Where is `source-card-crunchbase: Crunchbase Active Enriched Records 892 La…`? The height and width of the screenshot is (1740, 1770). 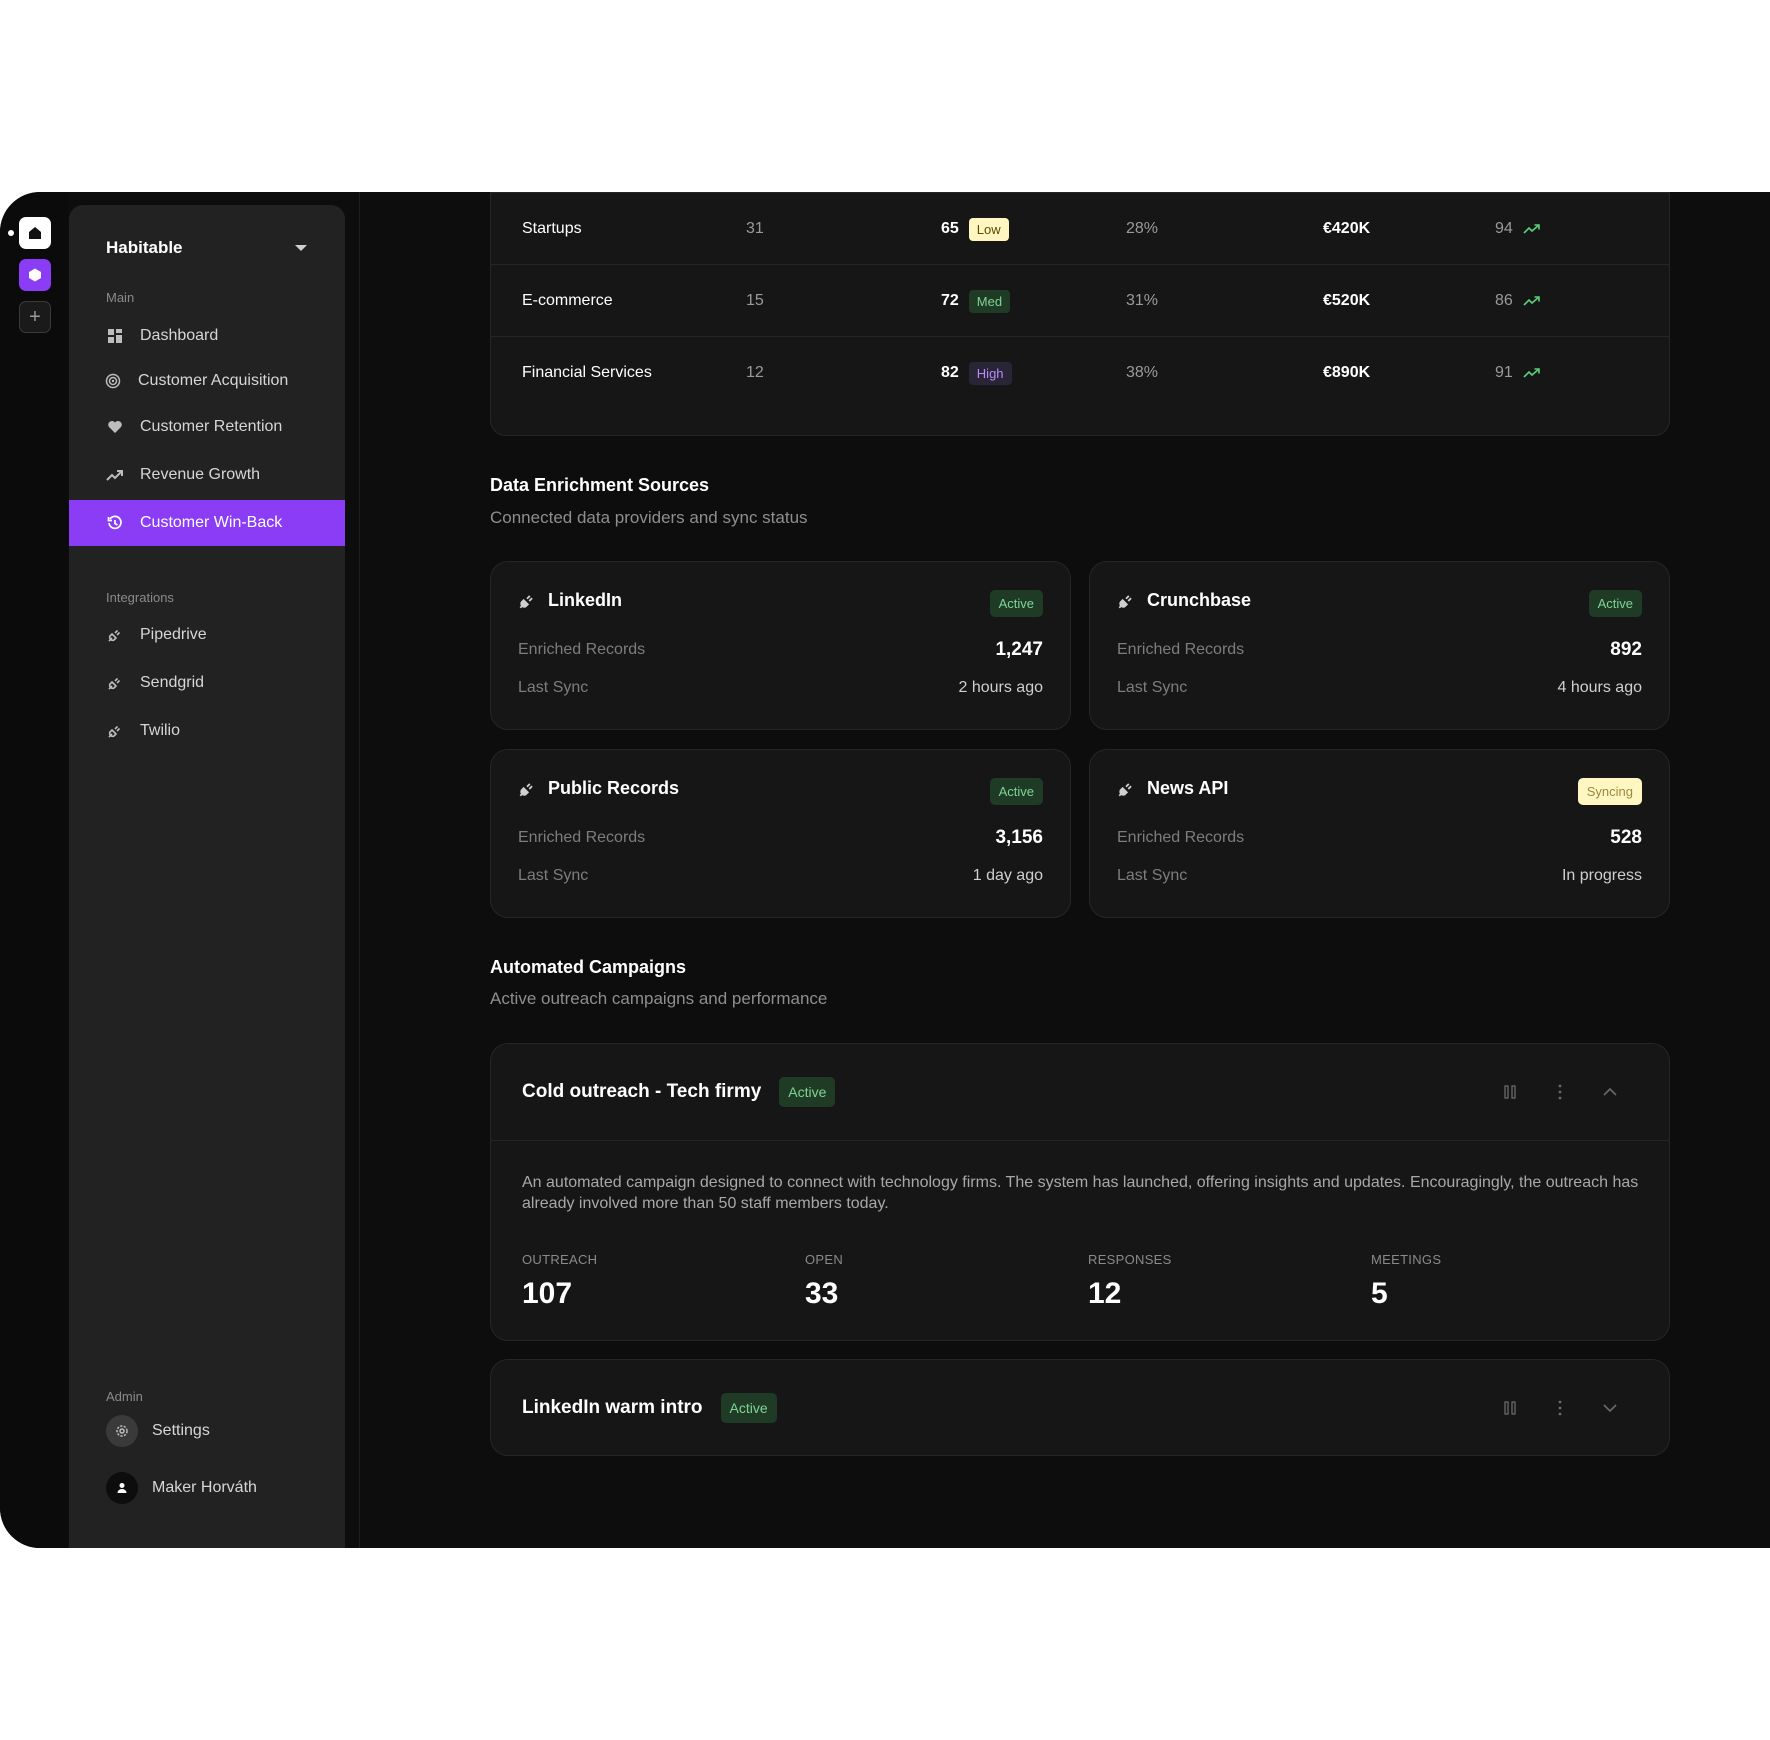
source-card-crunchbase: Crunchbase Active Enriched Records 892 La… is located at coordinates (1379, 645).